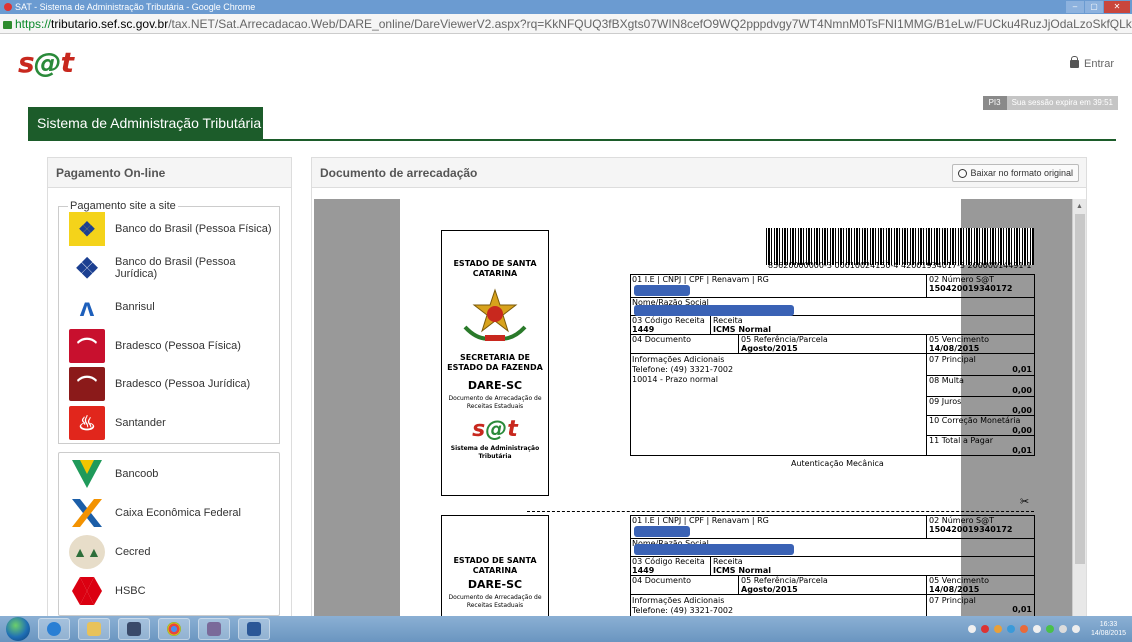 This screenshot has height=642, width=1132. I want to click on sat-document-logo: s@t, so click(495, 429).